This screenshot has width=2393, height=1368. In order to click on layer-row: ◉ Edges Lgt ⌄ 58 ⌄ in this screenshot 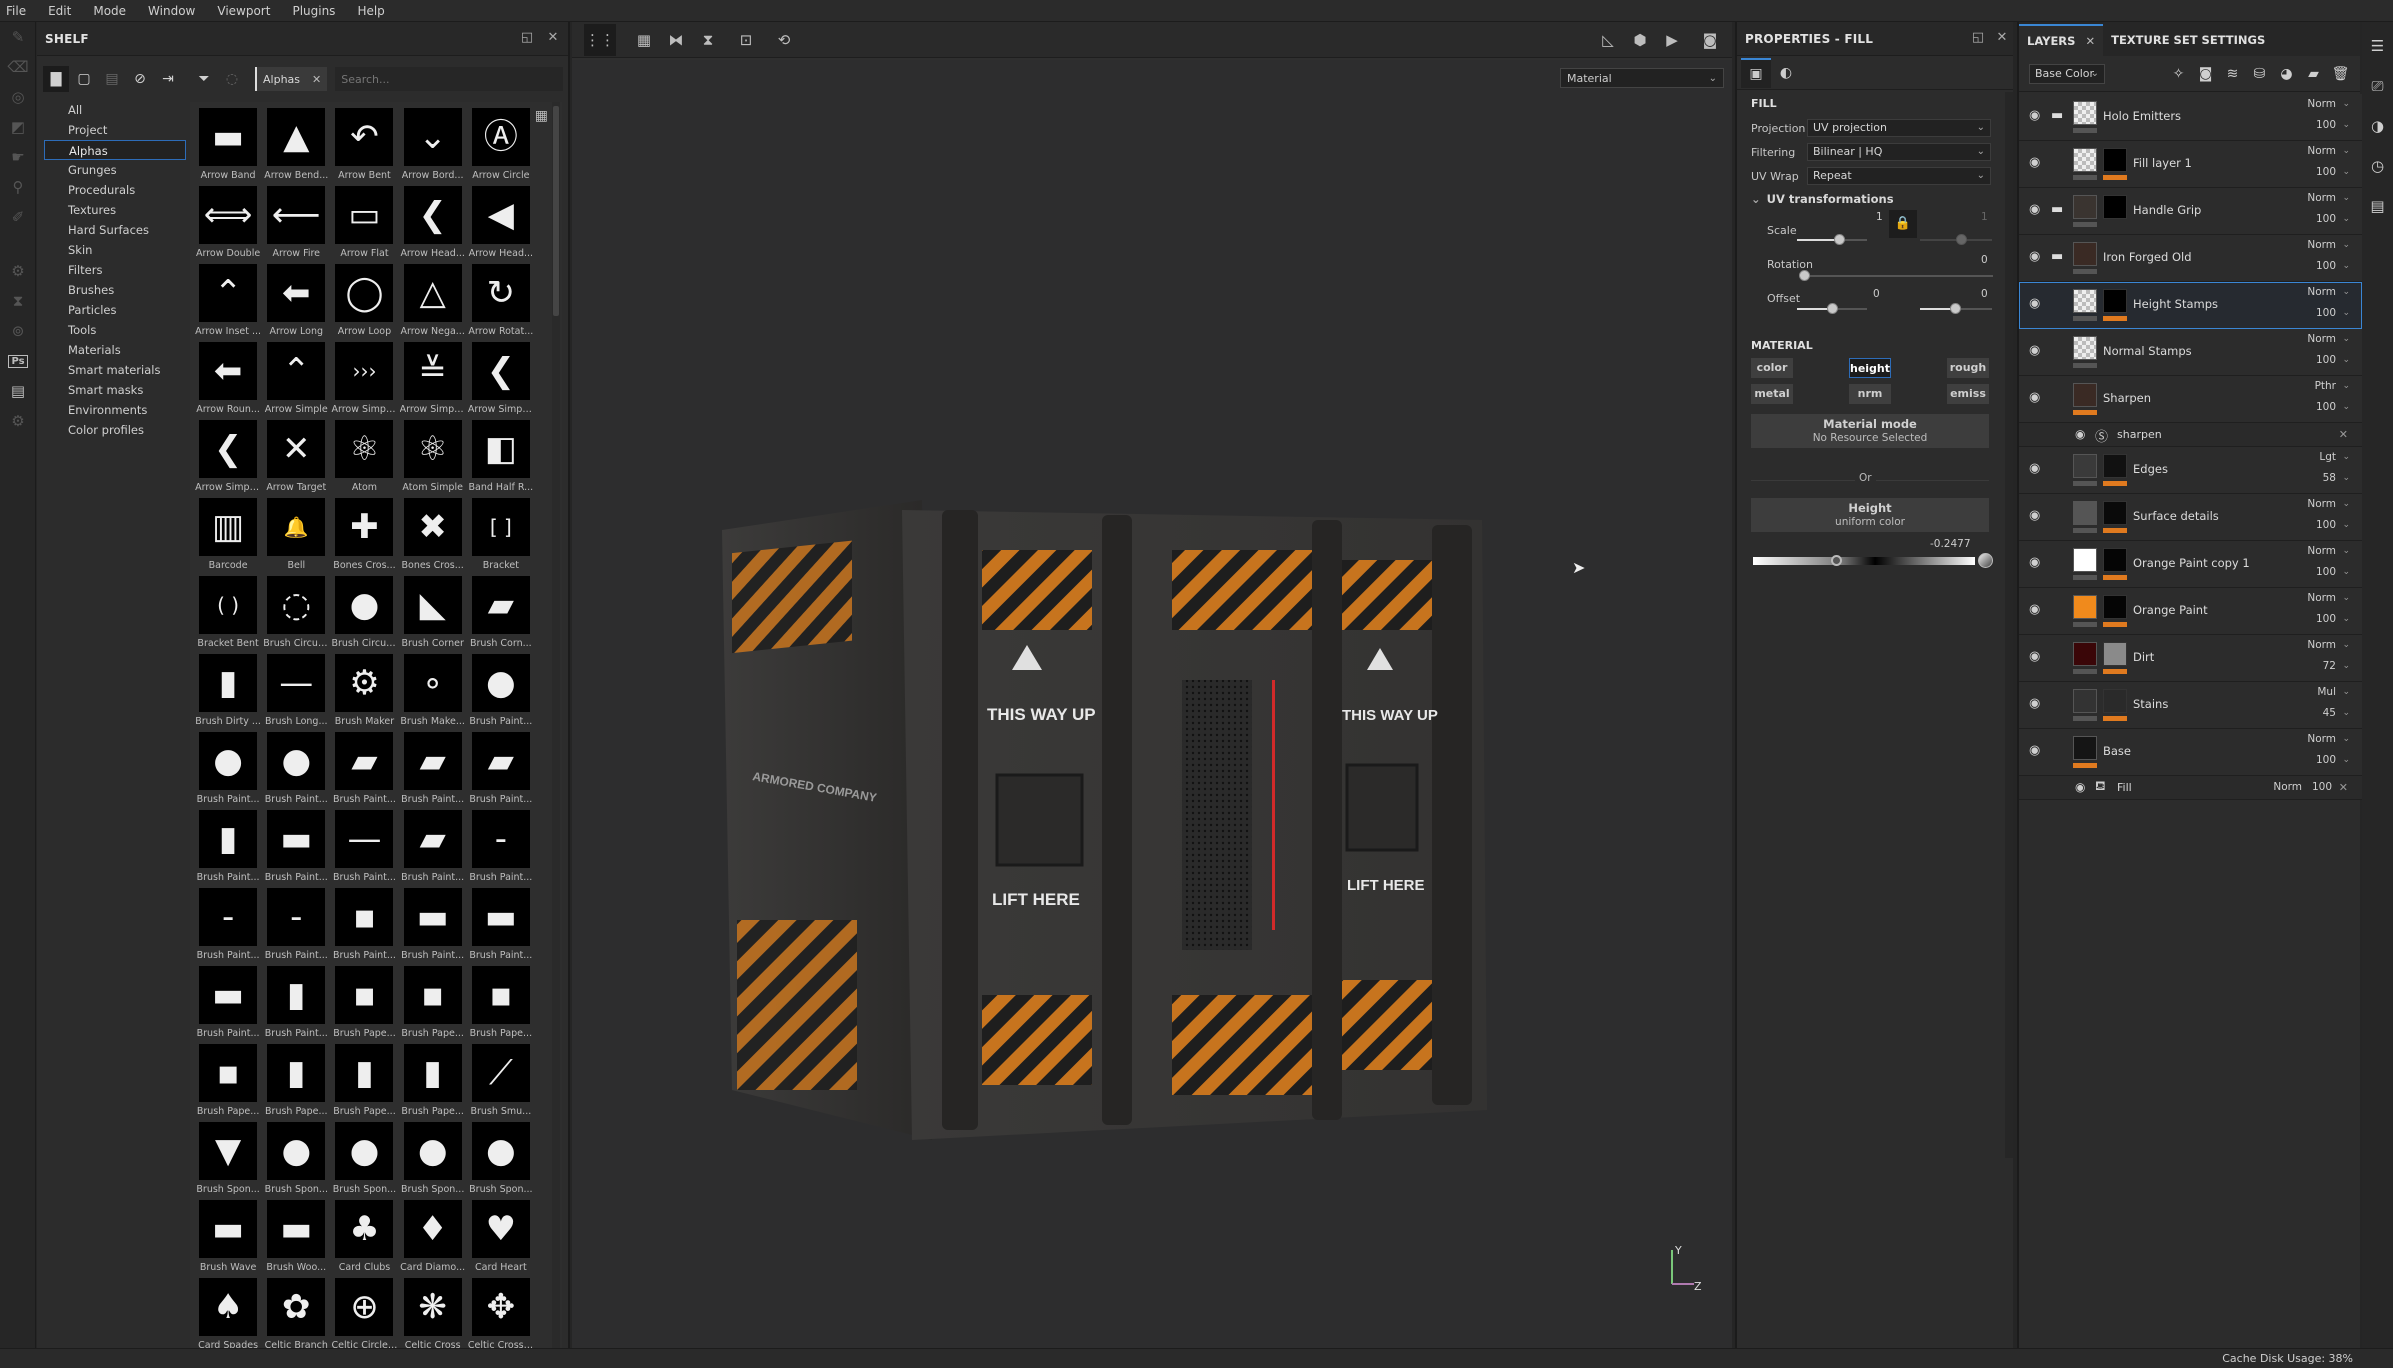, I will do `click(2190, 470)`.